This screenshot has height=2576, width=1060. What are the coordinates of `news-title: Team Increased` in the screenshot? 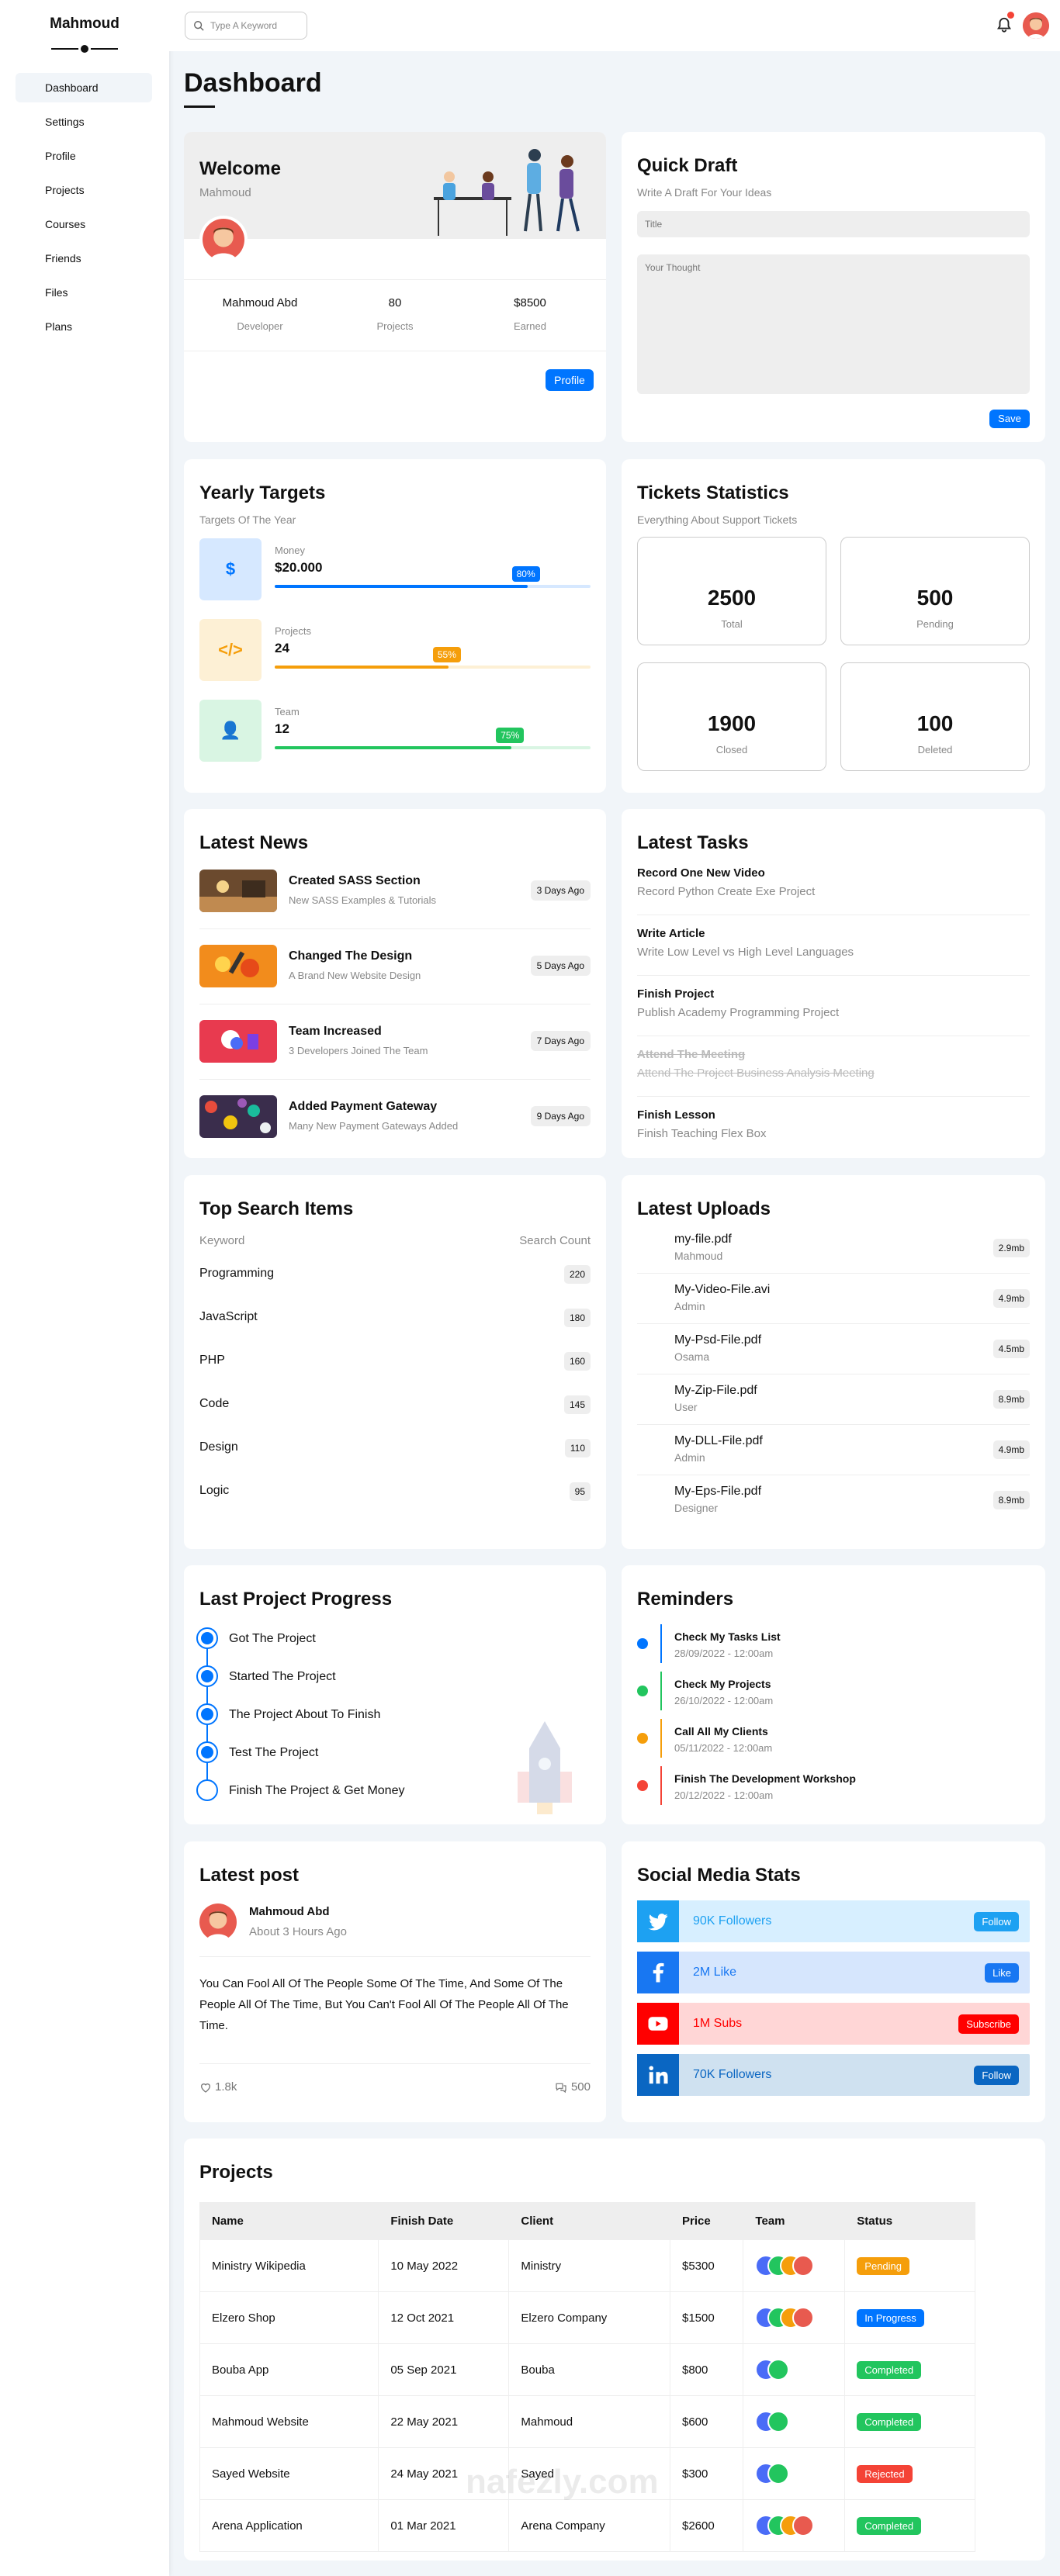 It's located at (335, 1032).